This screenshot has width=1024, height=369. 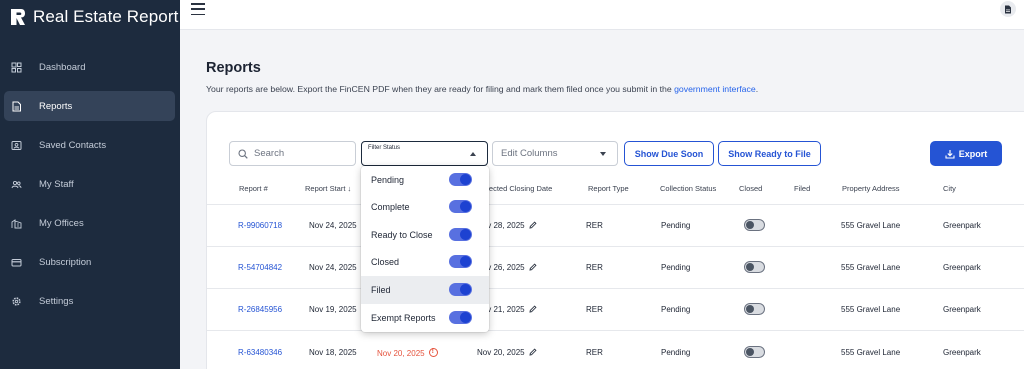 I want to click on header-label: Report Start, so click(x=325, y=188).